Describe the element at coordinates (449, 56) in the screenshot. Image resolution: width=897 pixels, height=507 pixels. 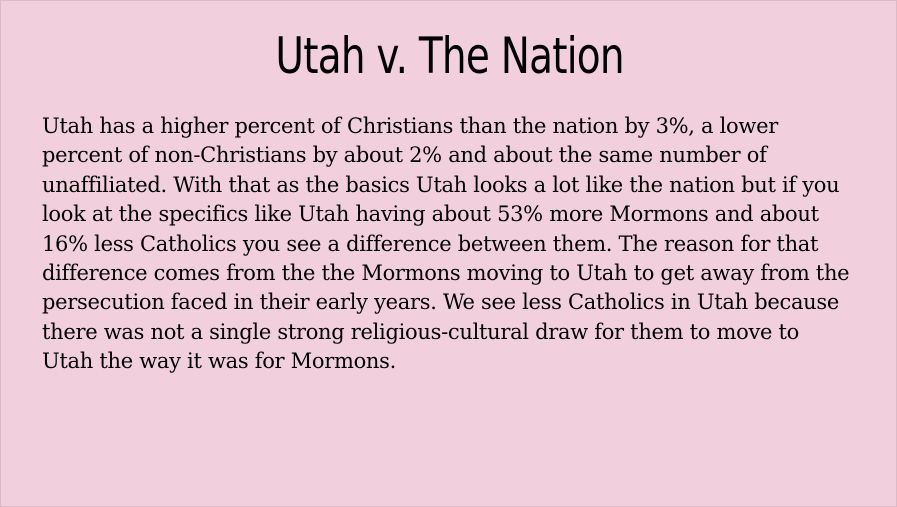
I see `slide-title: Utah v. The Nation` at that location.